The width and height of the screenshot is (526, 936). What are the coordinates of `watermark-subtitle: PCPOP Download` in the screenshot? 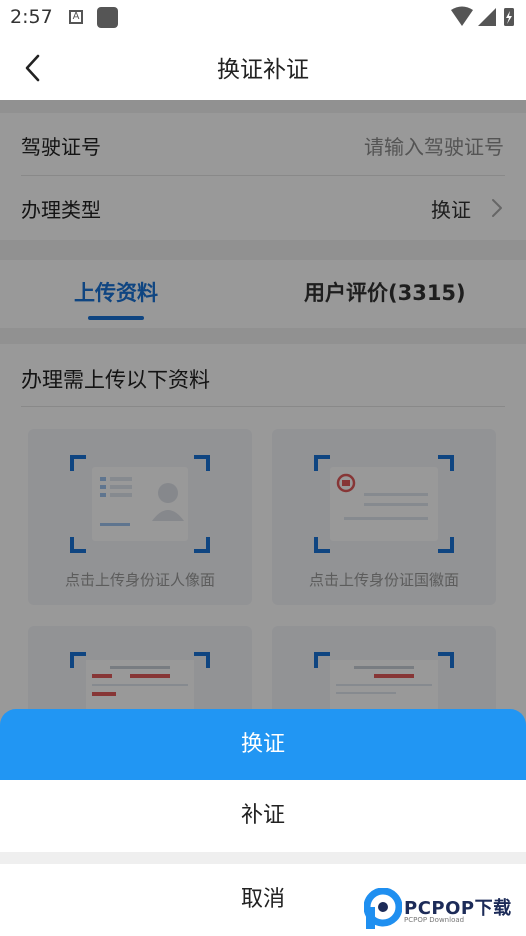 It's located at (434, 920).